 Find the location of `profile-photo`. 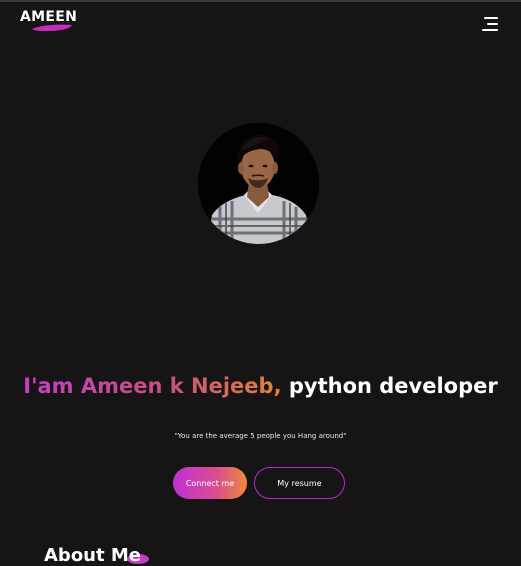

profile-photo is located at coordinates (258, 183).